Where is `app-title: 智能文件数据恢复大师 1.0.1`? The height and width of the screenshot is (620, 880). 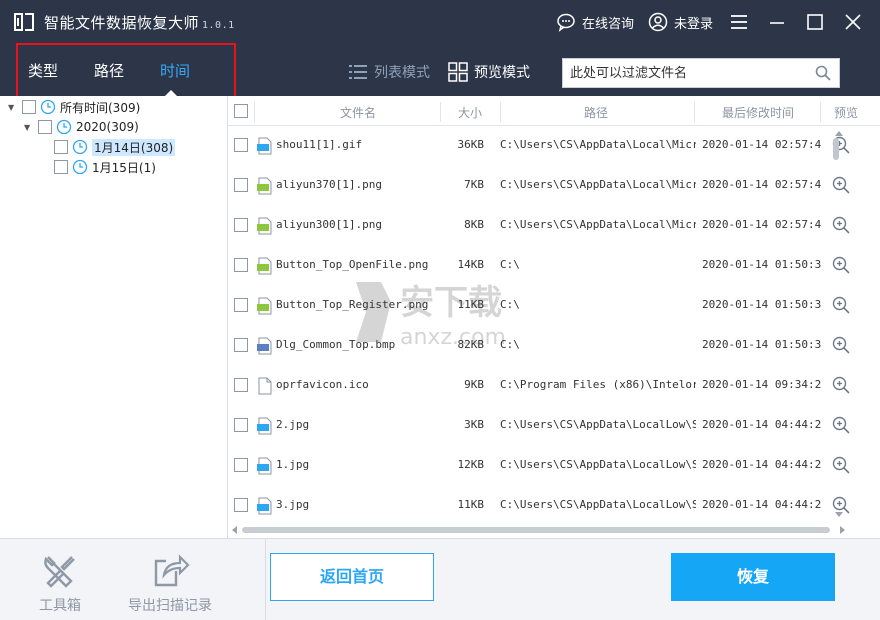 app-title: 智能文件数据恢复大师 1.0.1 is located at coordinates (139, 22).